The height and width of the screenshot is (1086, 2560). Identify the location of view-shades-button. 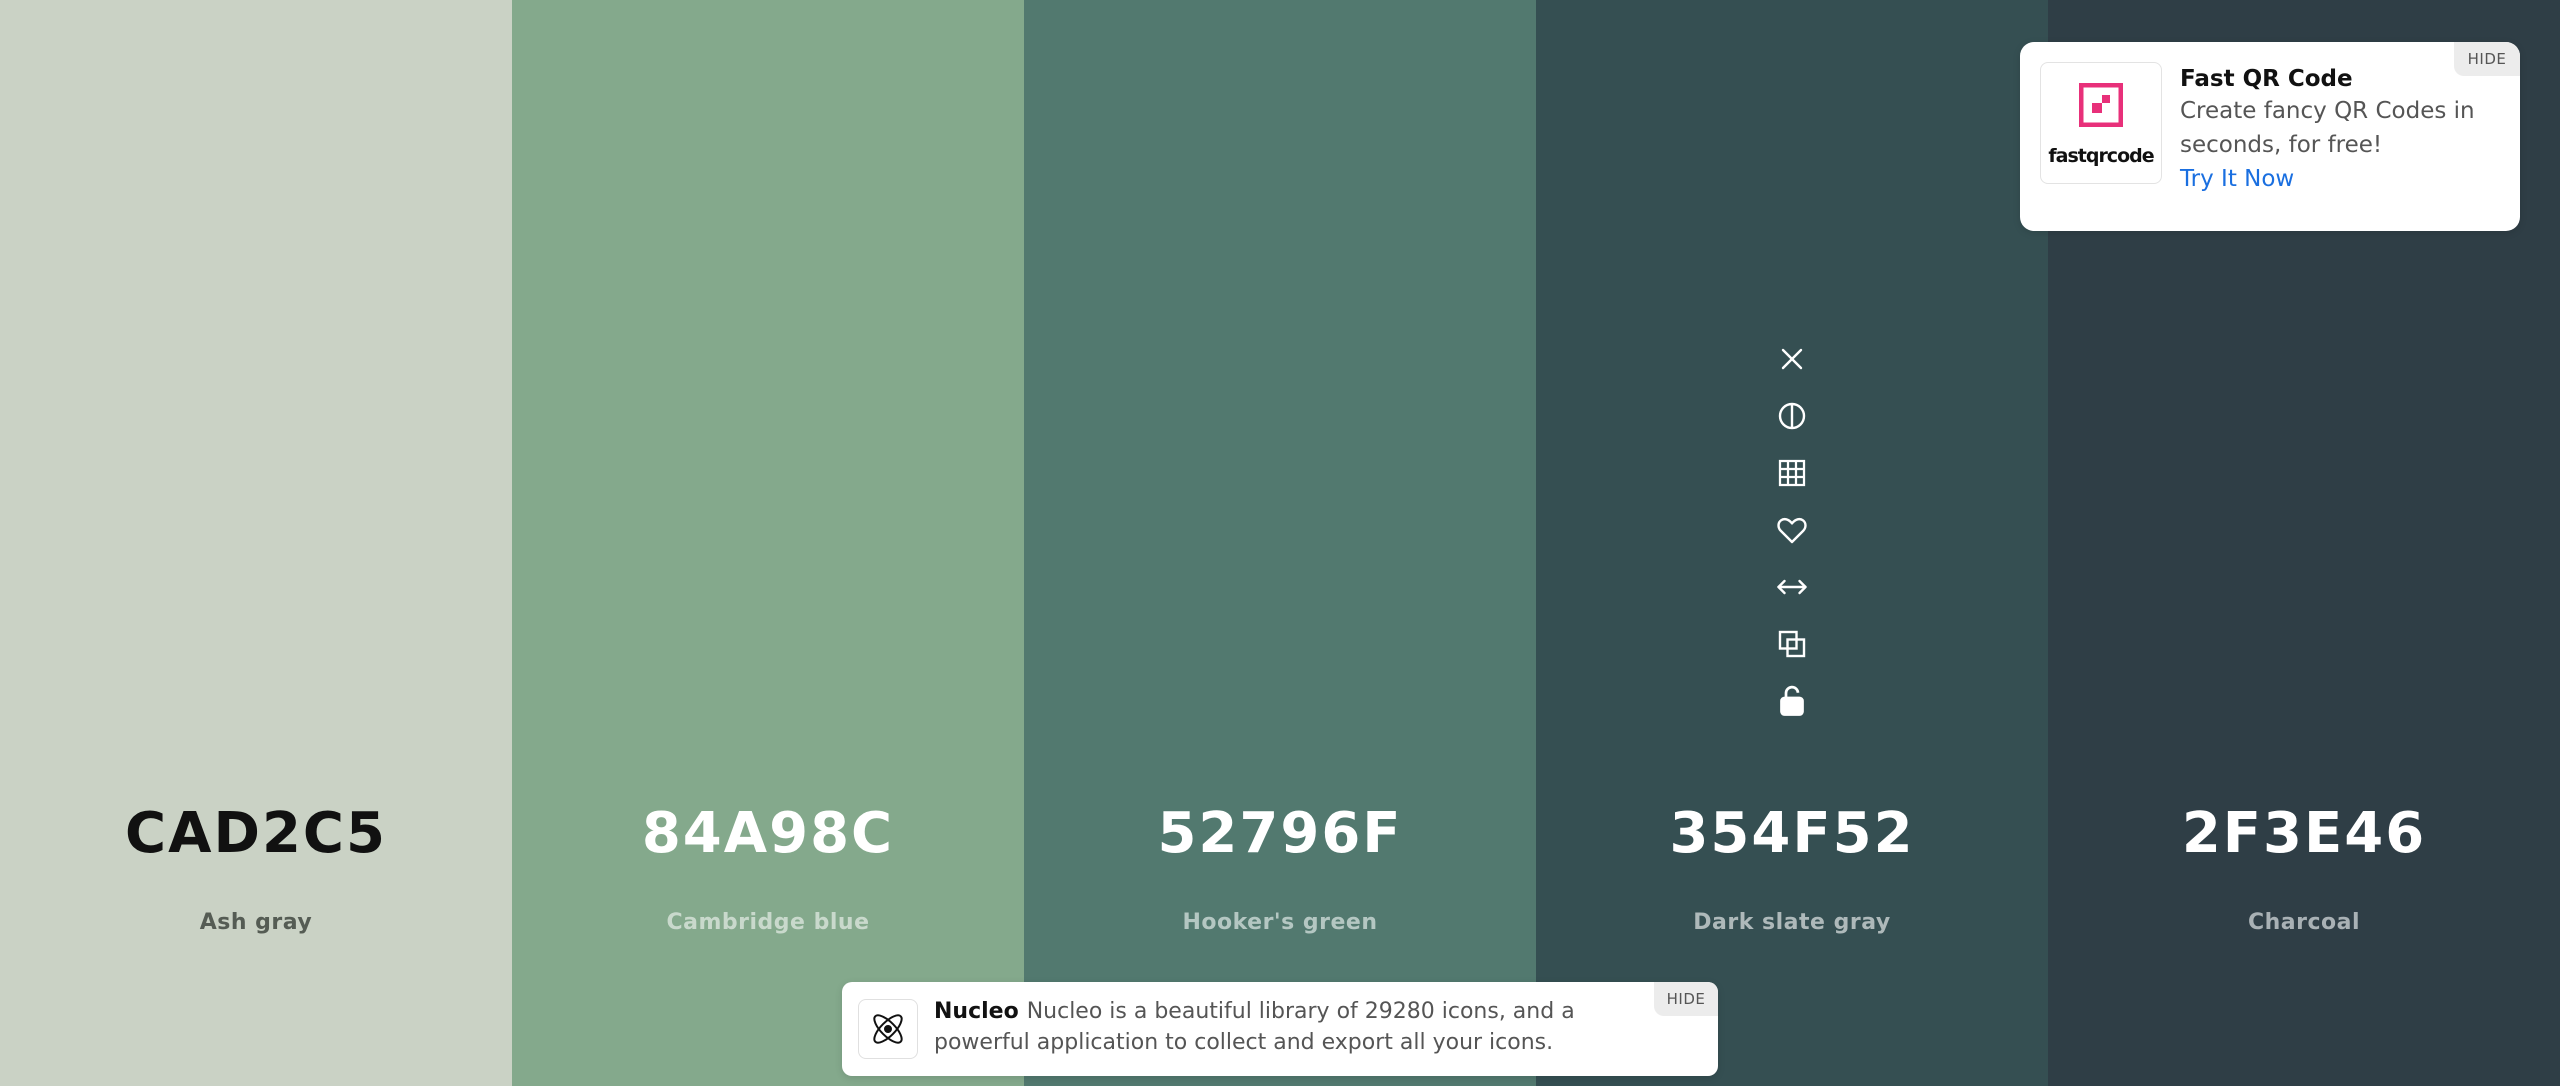
(1792, 472).